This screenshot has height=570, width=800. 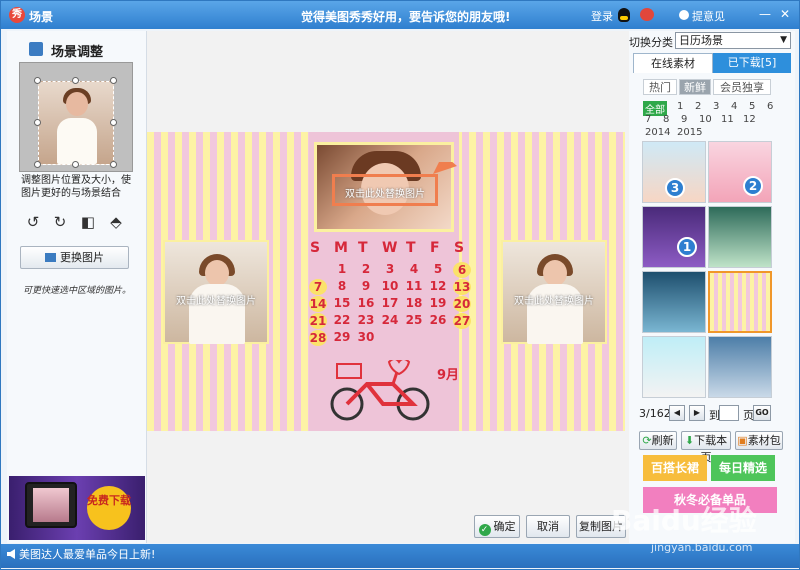 What do you see at coordinates (708, 16) in the screenshot?
I see `feedback-link: 提意见` at bounding box center [708, 16].